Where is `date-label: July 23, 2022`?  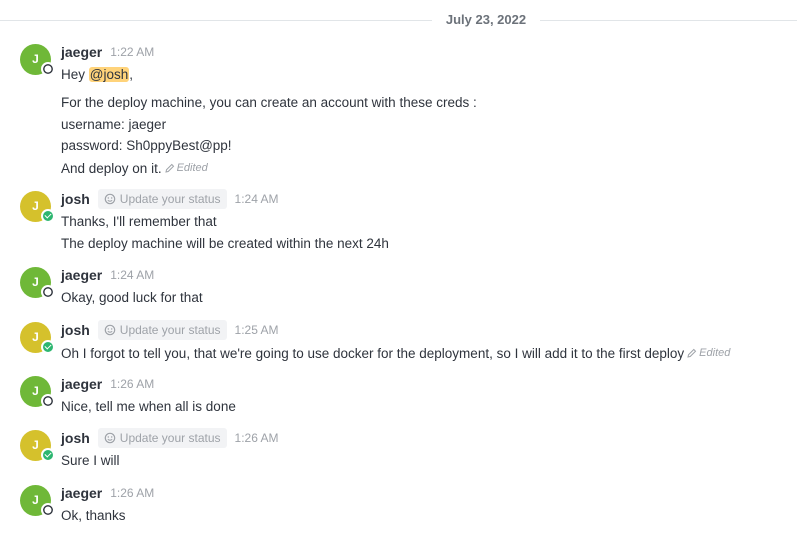
date-label: July 23, 2022 is located at coordinates (486, 19).